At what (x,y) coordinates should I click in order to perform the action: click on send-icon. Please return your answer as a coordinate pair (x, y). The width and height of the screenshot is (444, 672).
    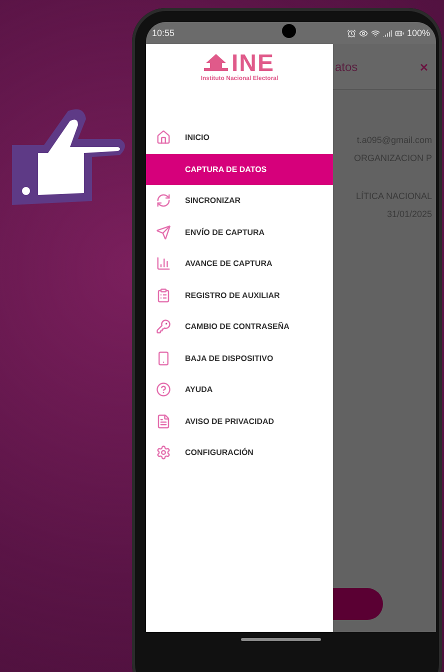
    Looking at the image, I should click on (163, 232).